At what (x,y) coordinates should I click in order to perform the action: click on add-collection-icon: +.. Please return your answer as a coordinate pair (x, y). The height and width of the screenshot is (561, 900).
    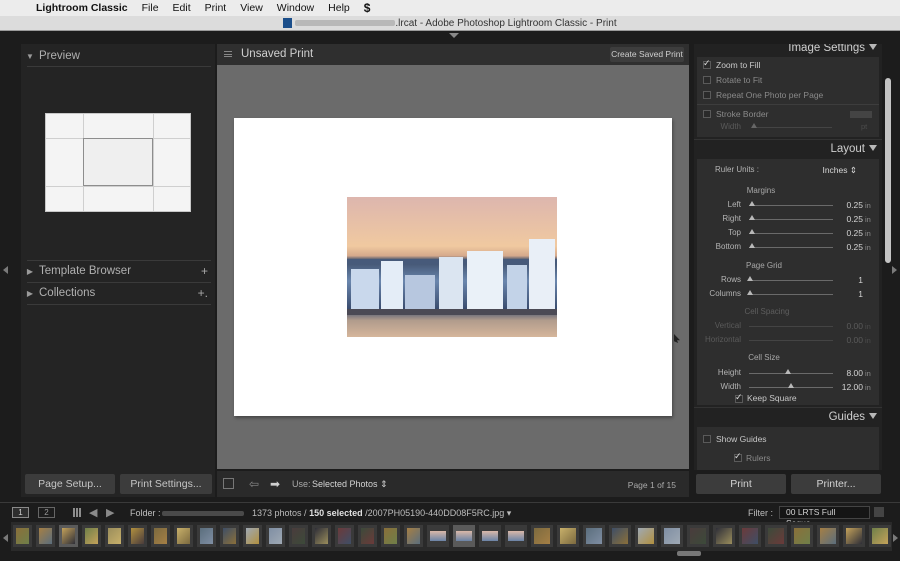
    Looking at the image, I should click on (203, 293).